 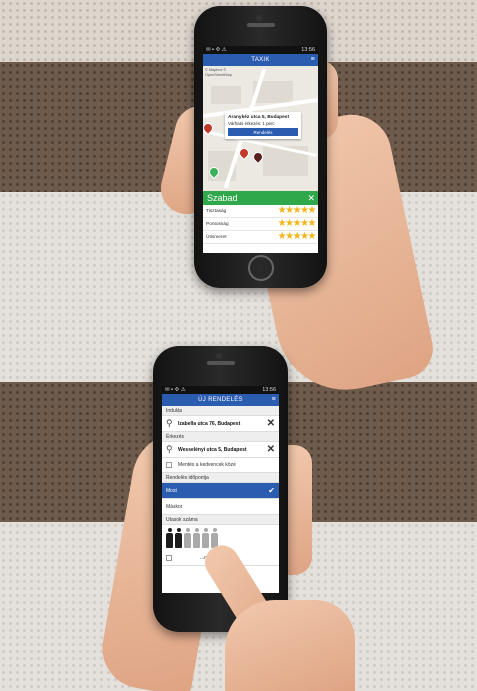 I want to click on save-favorites-row: Mentés a kedvencek közé, so click(x=220, y=465).